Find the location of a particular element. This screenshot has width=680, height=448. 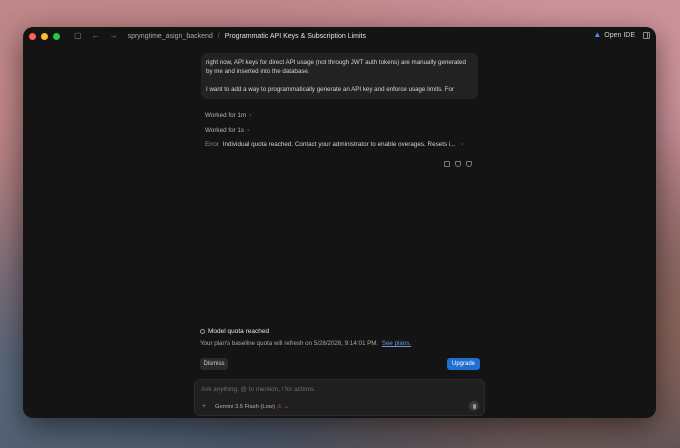

microphone-icon is located at coordinates (474, 406).